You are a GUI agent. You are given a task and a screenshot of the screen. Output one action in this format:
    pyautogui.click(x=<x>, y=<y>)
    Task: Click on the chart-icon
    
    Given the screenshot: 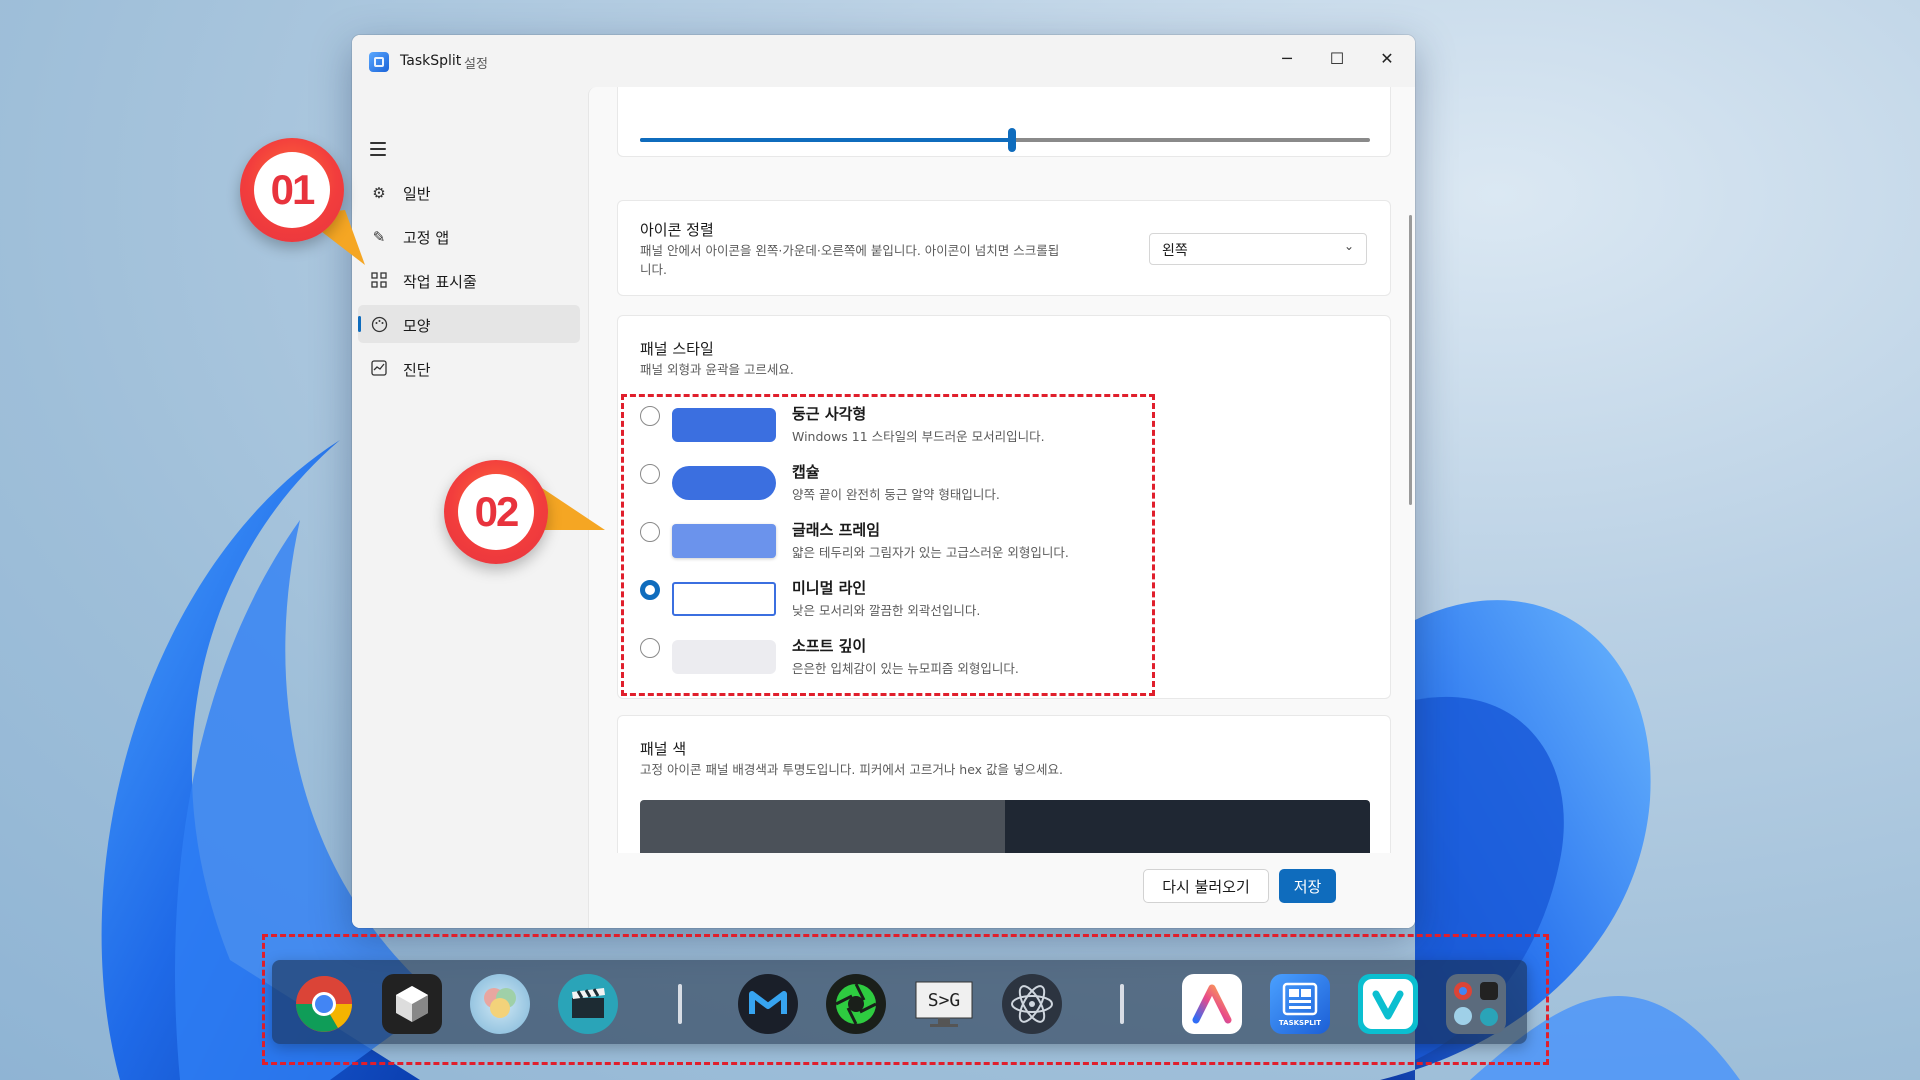 What is the action you would take?
    pyautogui.click(x=379, y=369)
    